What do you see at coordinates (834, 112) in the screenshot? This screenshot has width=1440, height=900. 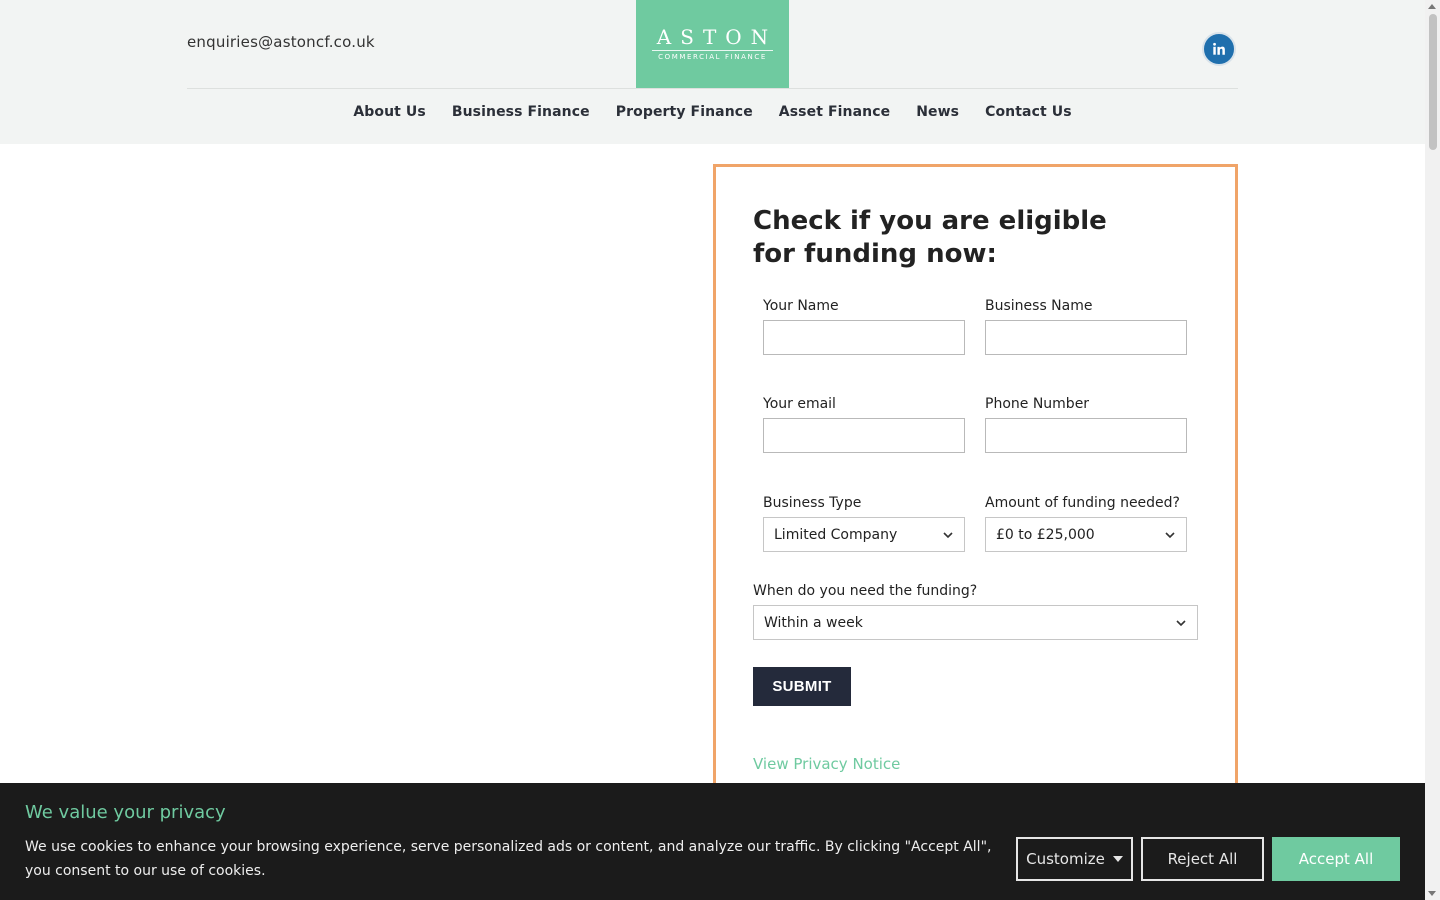 I see `nav-asset-finance: Asset Finance` at bounding box center [834, 112].